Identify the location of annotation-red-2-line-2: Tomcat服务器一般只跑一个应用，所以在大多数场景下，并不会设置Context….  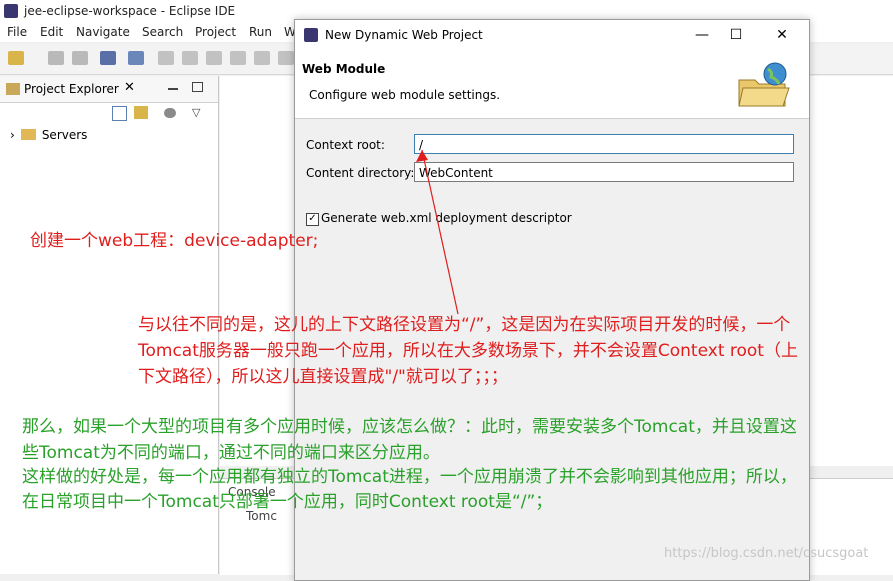
(468, 351).